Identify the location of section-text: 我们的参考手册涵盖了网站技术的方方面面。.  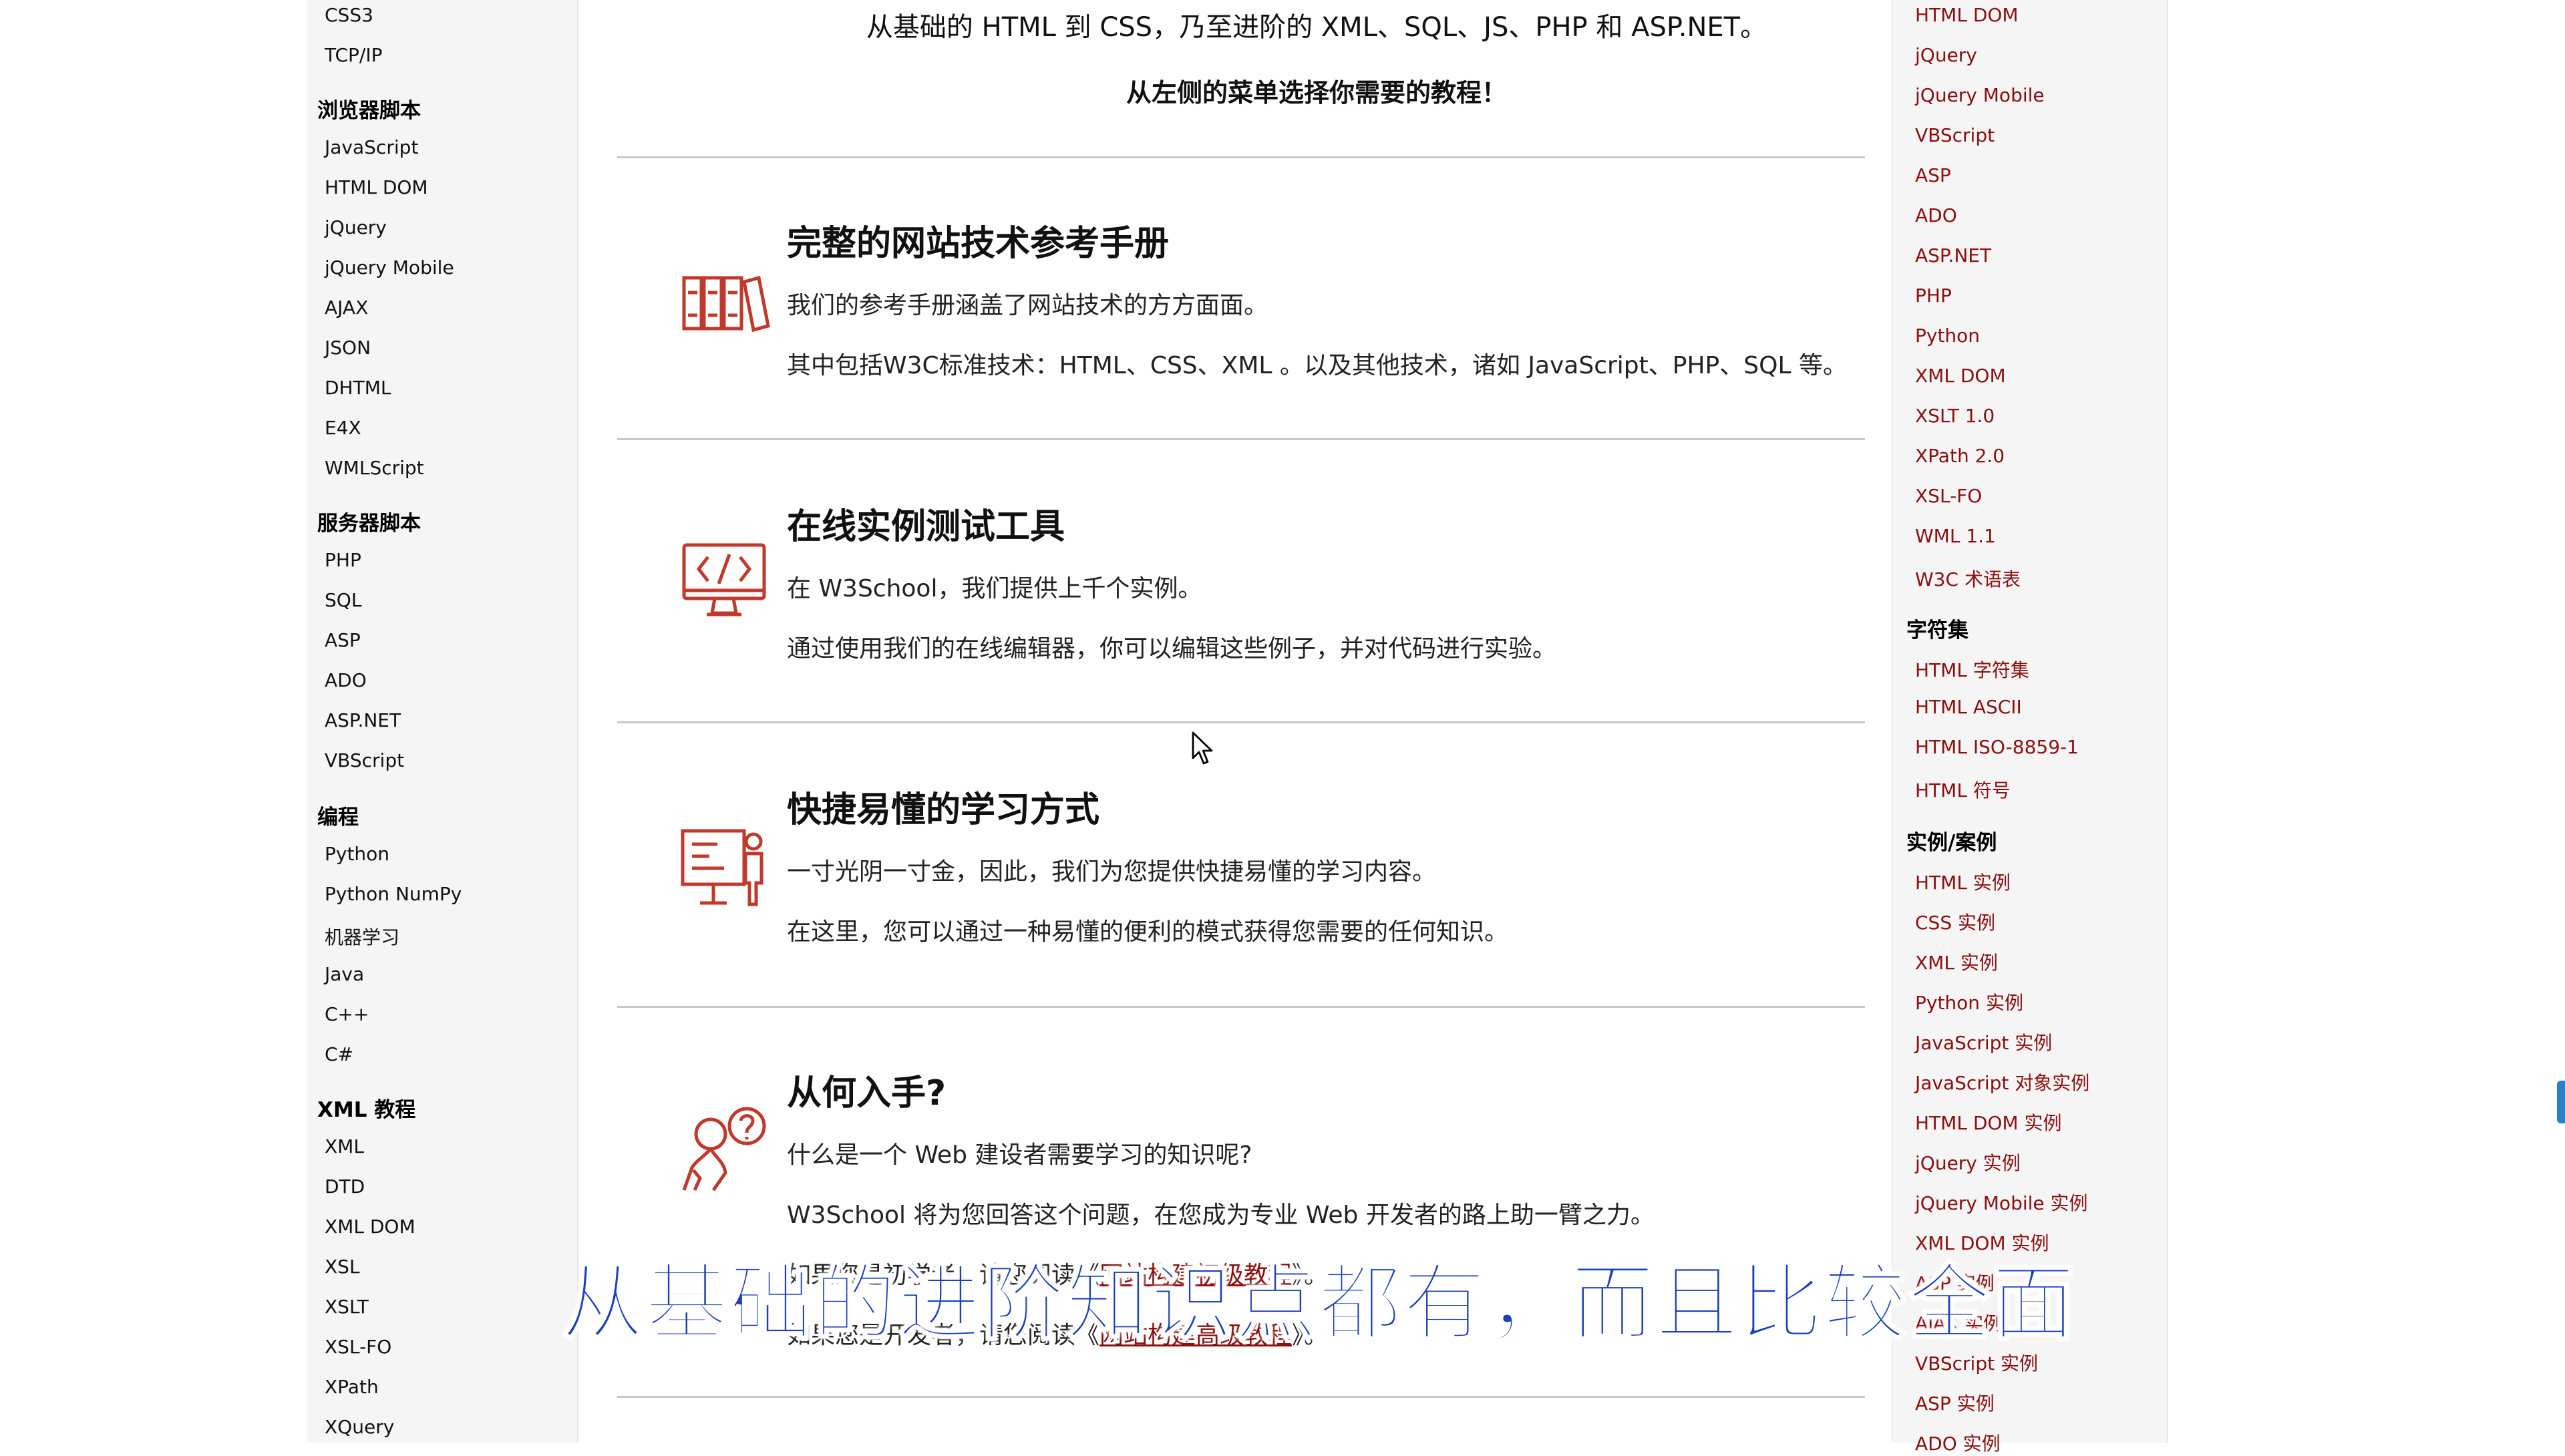
(1027, 305).